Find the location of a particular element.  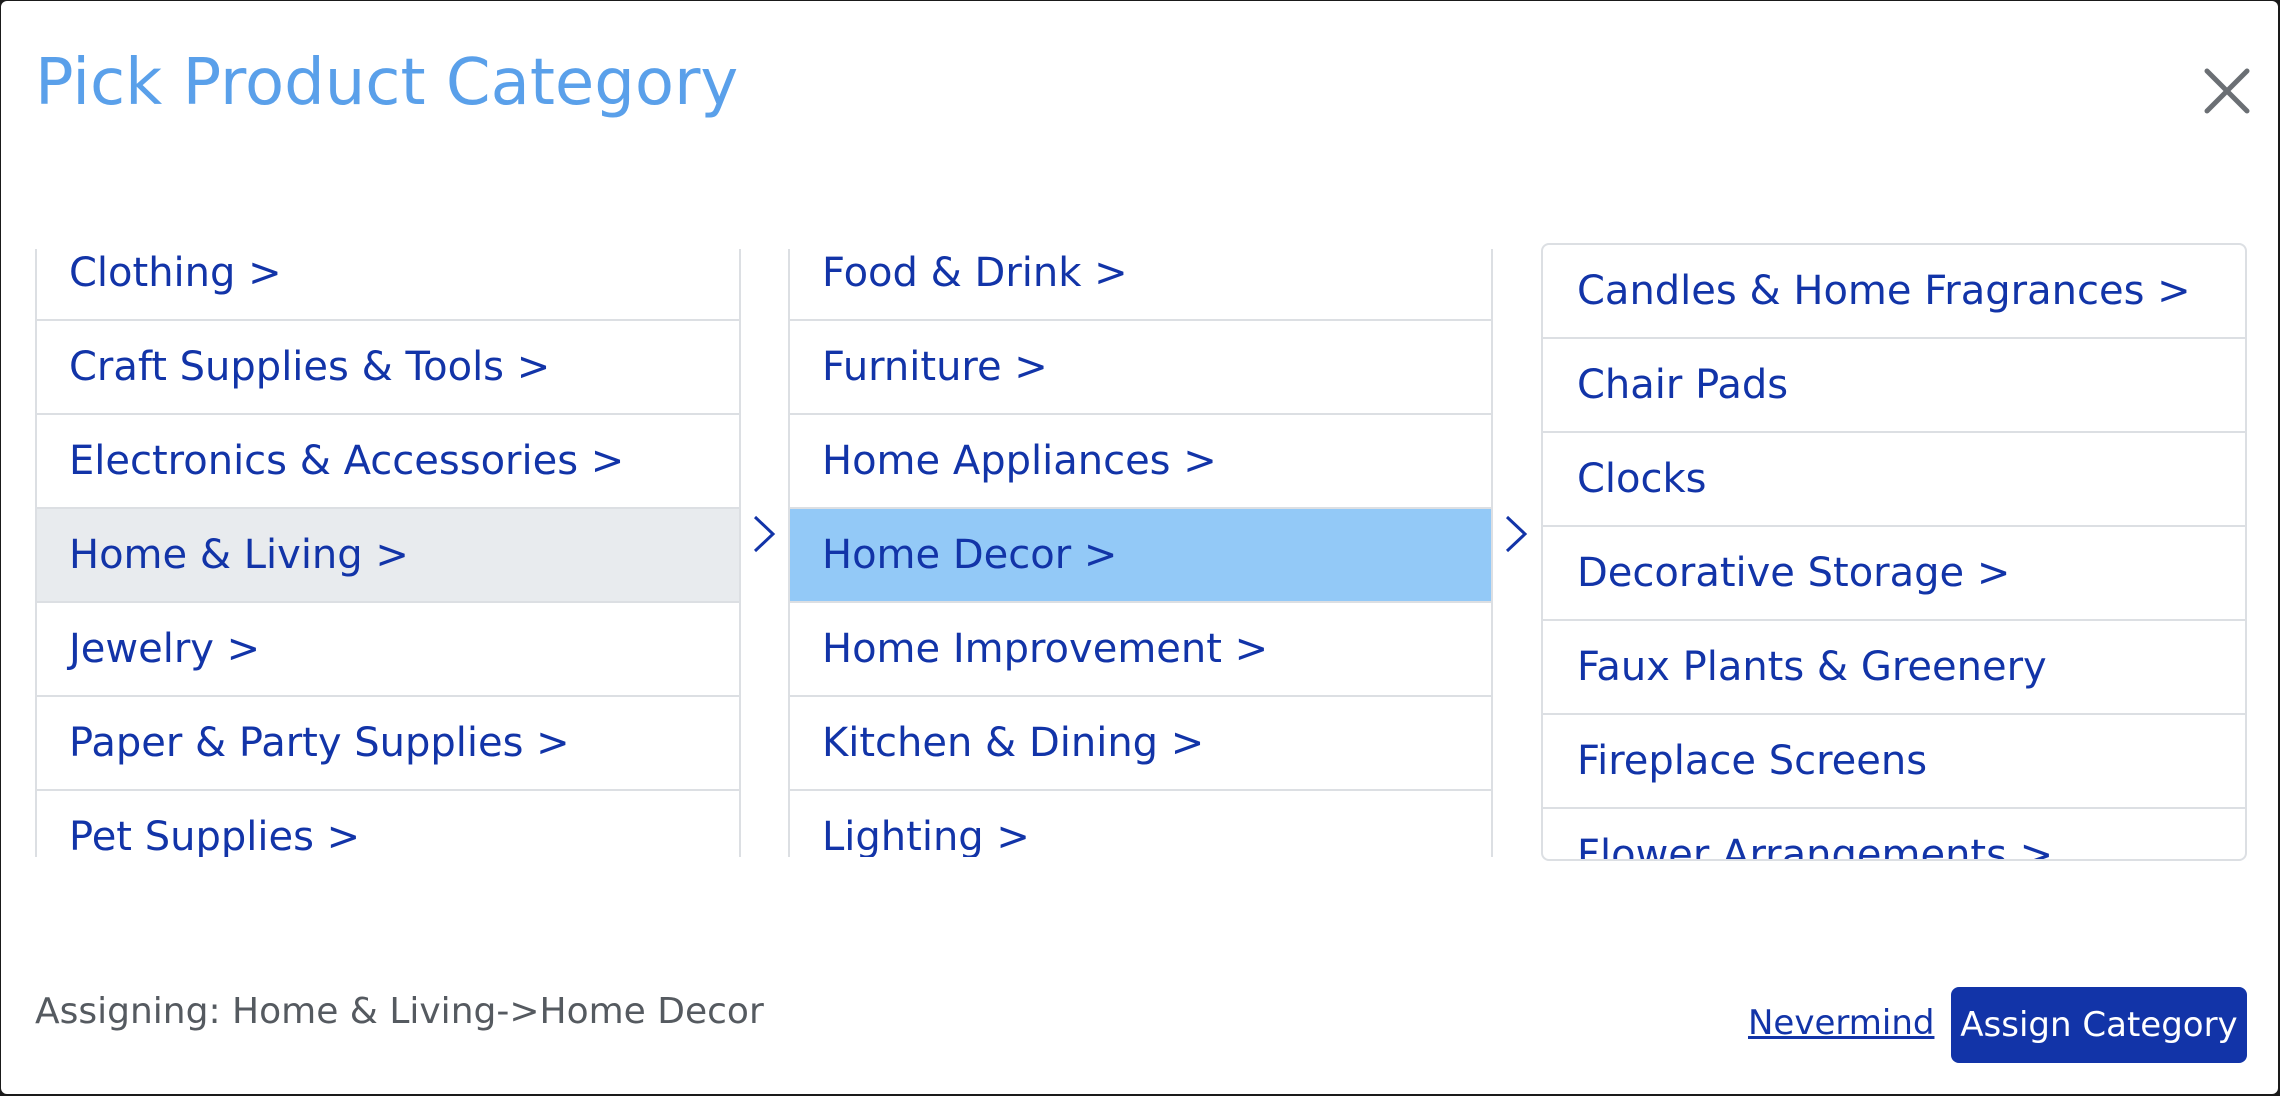

category-item-fireplace-screens: Fireplace Screens is located at coordinates (1894, 762).